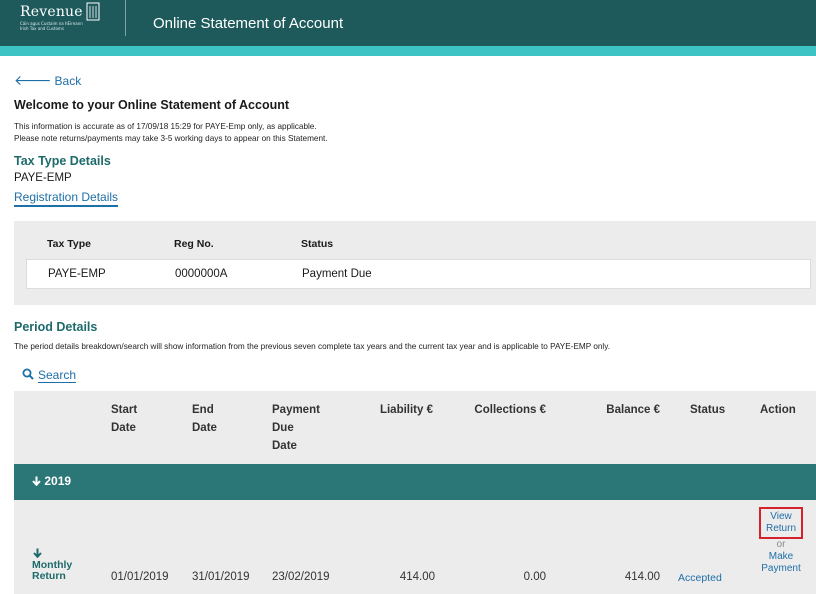 The height and width of the screenshot is (594, 816). I want to click on logo-text: Revenue, so click(51, 12).